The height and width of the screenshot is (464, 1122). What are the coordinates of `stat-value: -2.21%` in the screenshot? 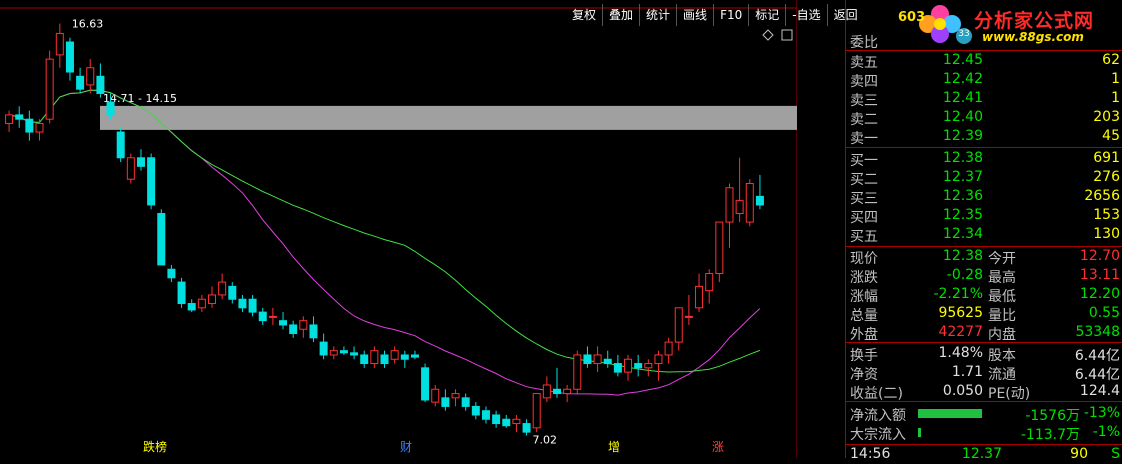 It's located at (958, 294).